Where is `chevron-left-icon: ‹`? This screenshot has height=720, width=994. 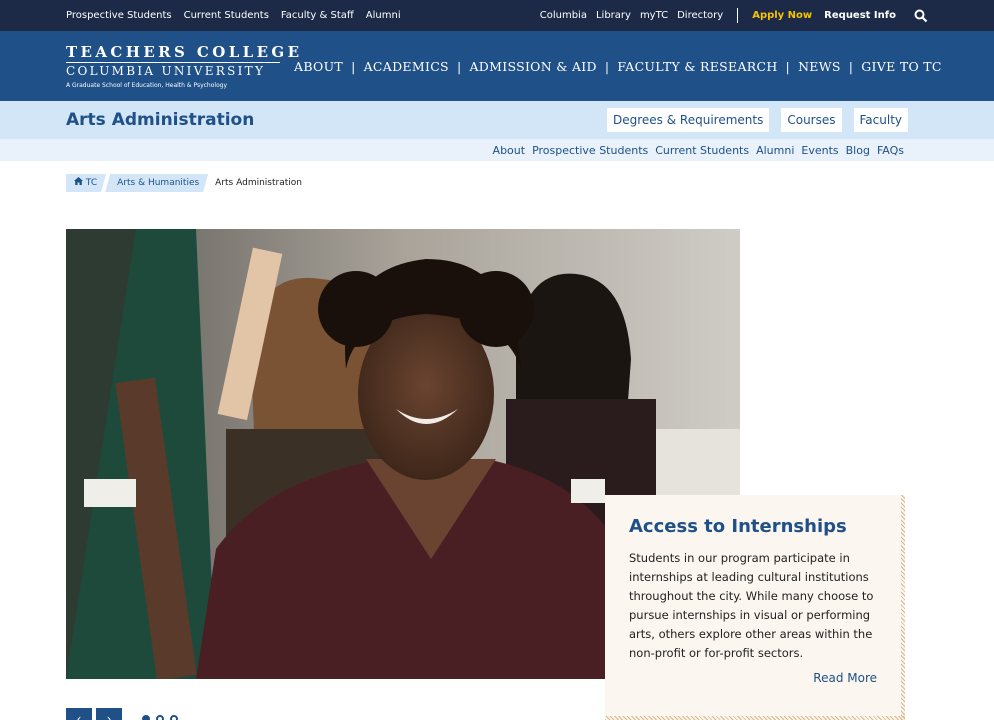 chevron-left-icon: ‹ is located at coordinates (79, 714).